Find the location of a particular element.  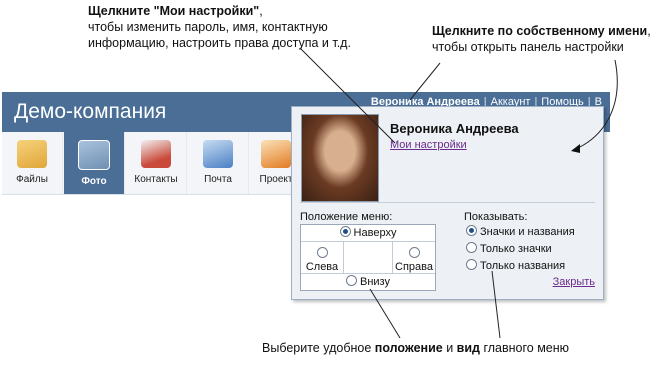

annotation-text-1: Выберите удобное is located at coordinates (318, 348).